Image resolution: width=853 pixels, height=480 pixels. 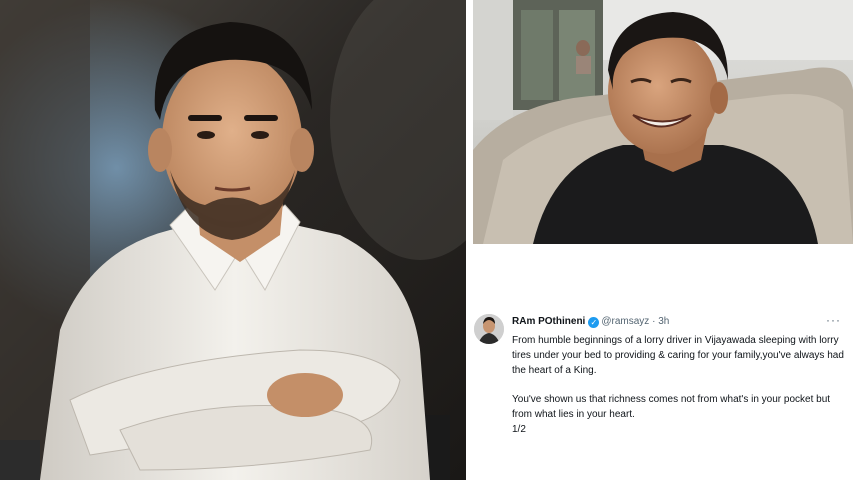 I want to click on avatar-photo, so click(x=489, y=329).